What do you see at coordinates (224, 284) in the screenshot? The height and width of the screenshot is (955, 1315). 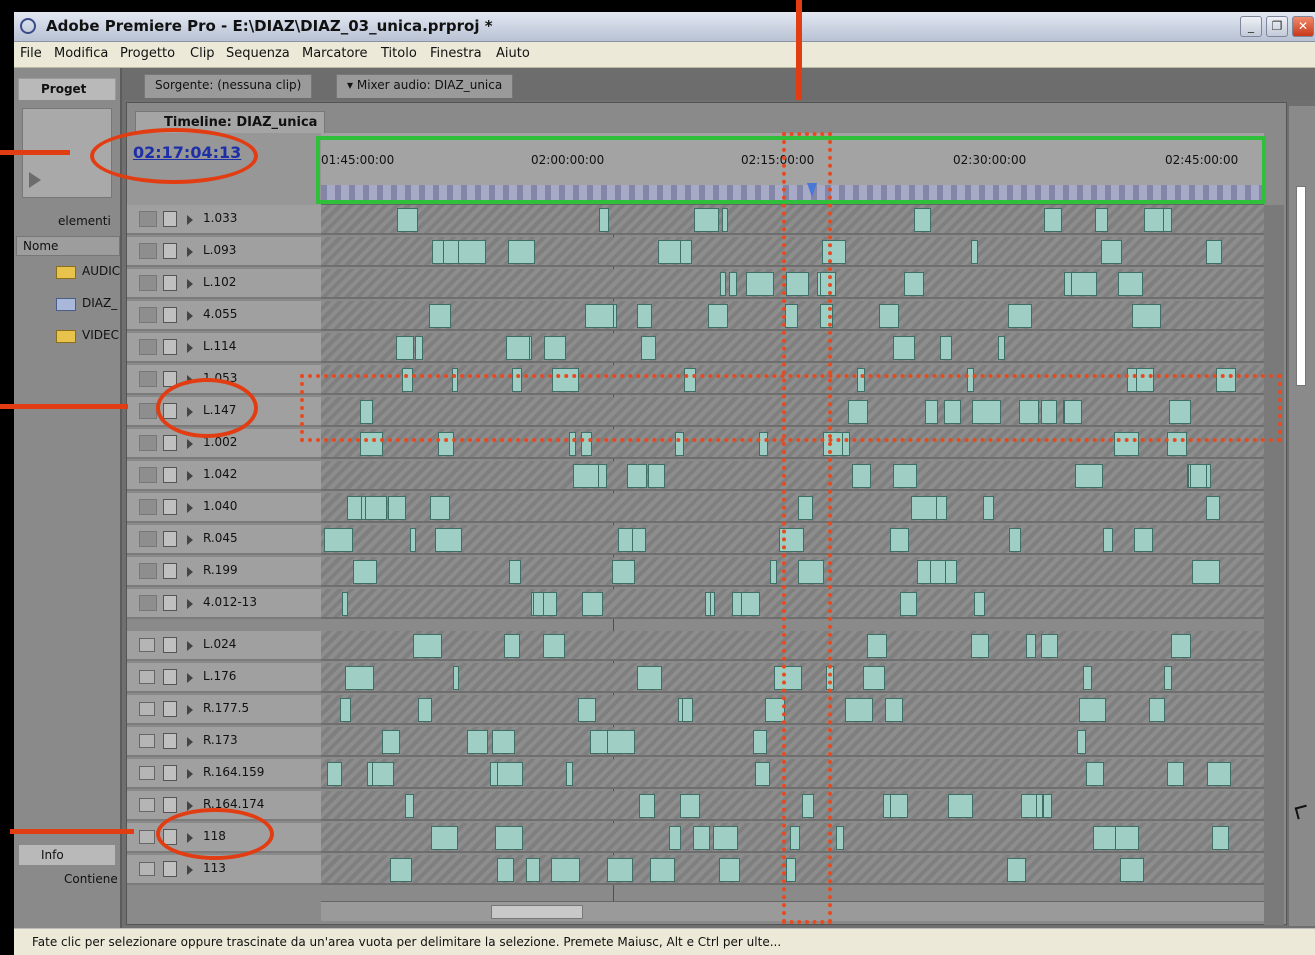 I see `video-track-header: L.102` at bounding box center [224, 284].